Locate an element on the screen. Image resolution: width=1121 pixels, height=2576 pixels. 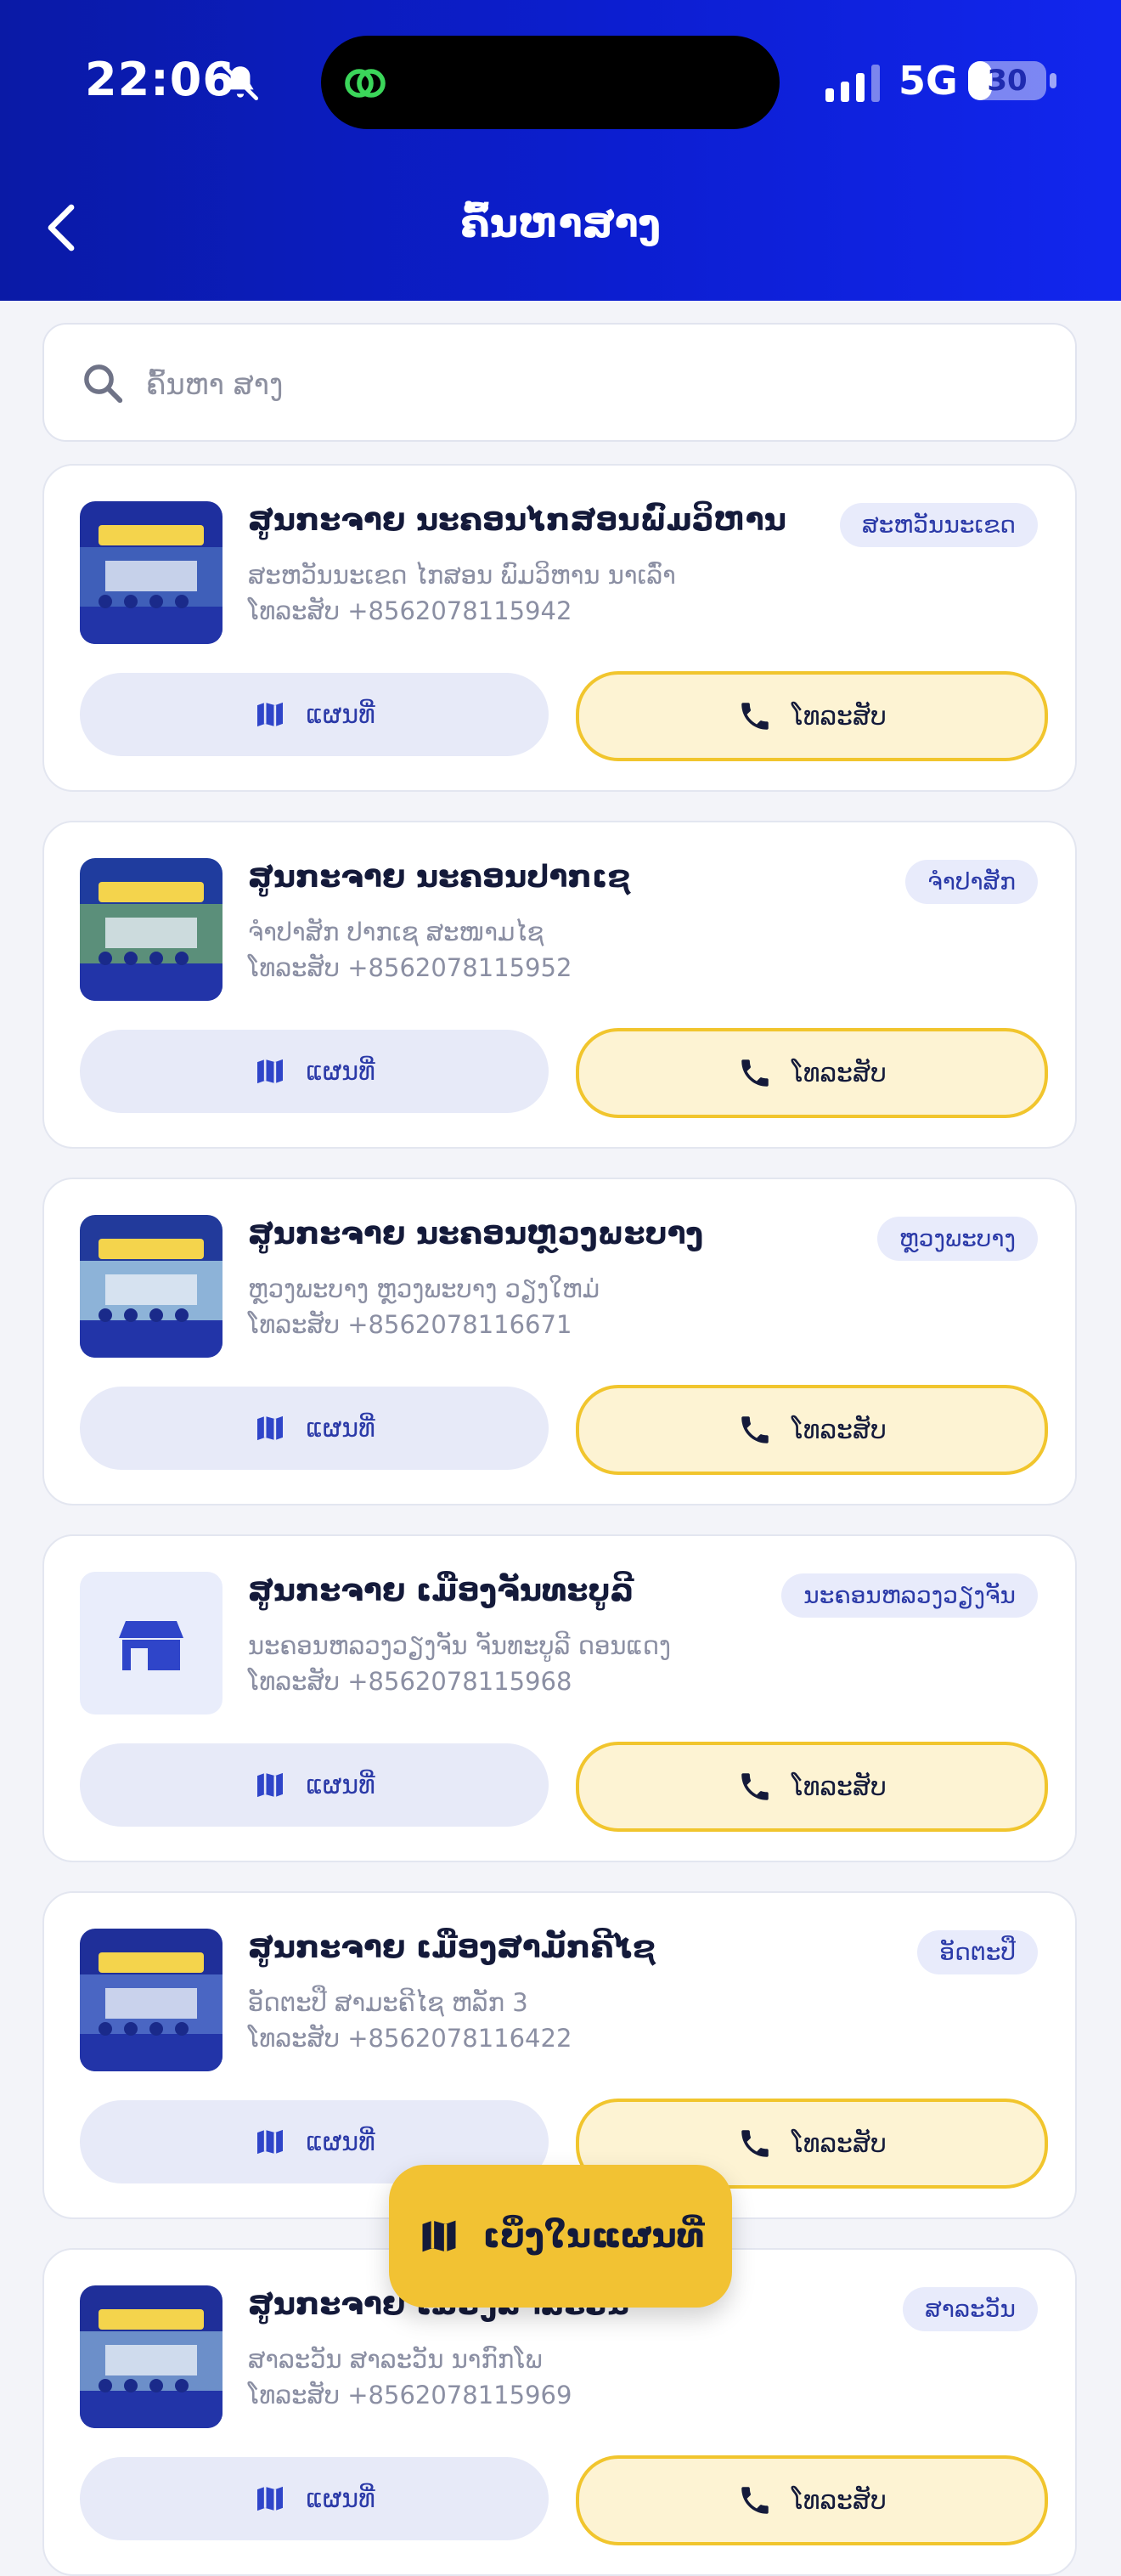
signal-icon is located at coordinates (852, 83).